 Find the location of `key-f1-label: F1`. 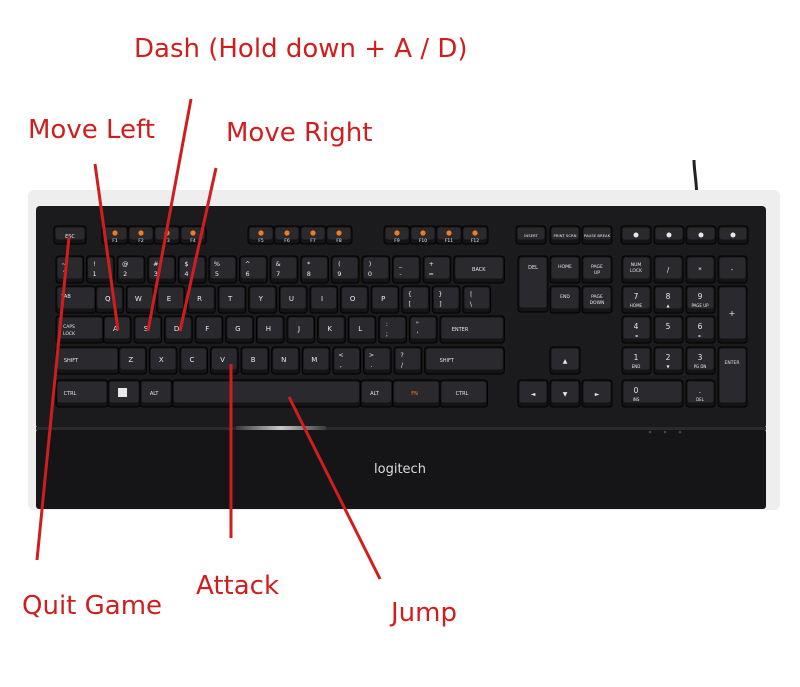

key-f1-label: F1 is located at coordinates (115, 241).